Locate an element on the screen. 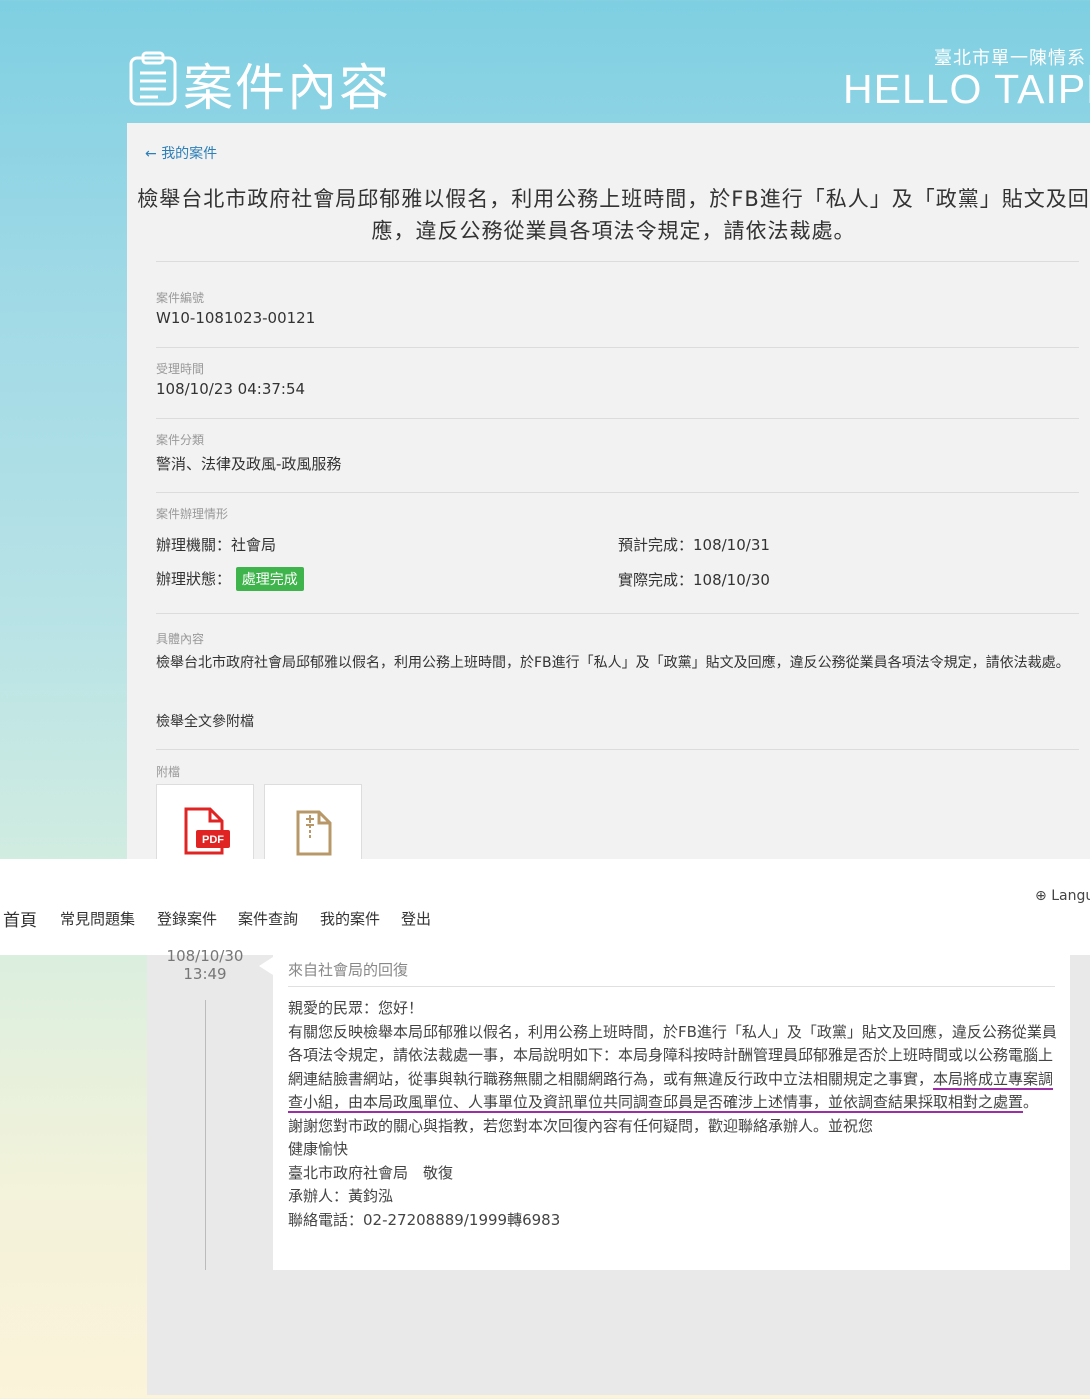 The width and height of the screenshot is (1090, 1399). status-label: 辦理狀態： is located at coordinates (194, 579).